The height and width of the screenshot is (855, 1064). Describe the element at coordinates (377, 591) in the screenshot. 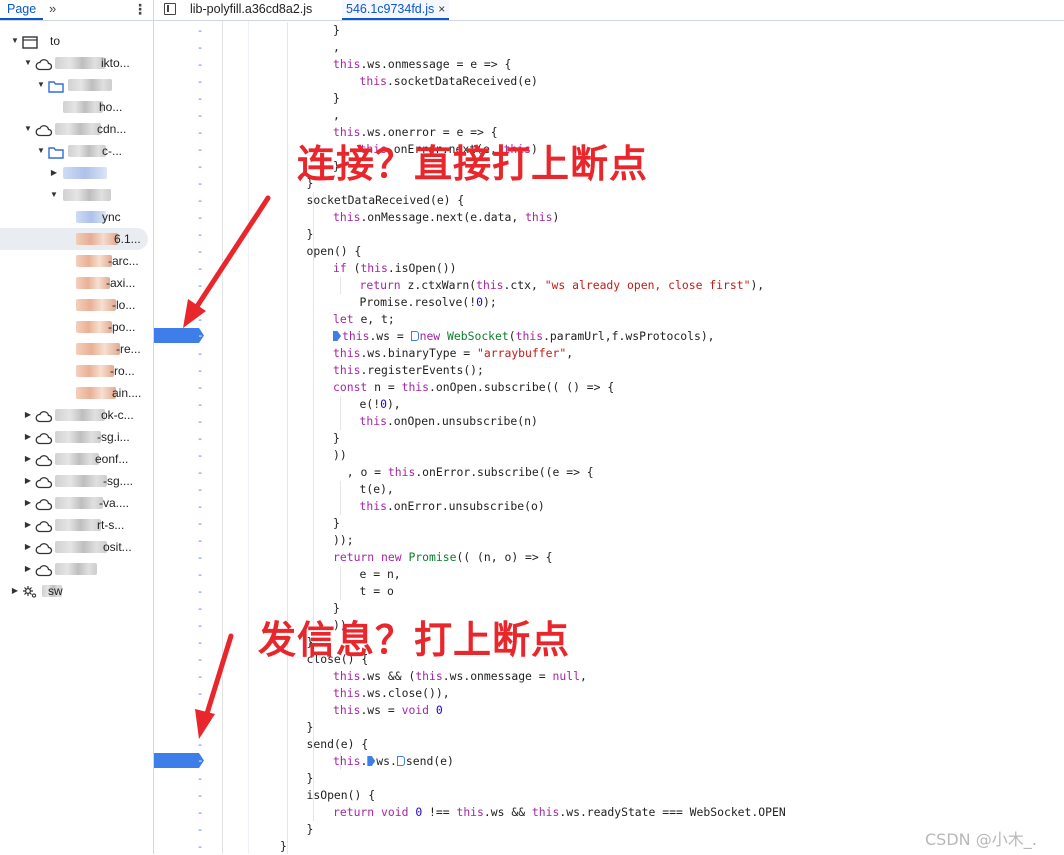

I see `code-line: t = o` at that location.